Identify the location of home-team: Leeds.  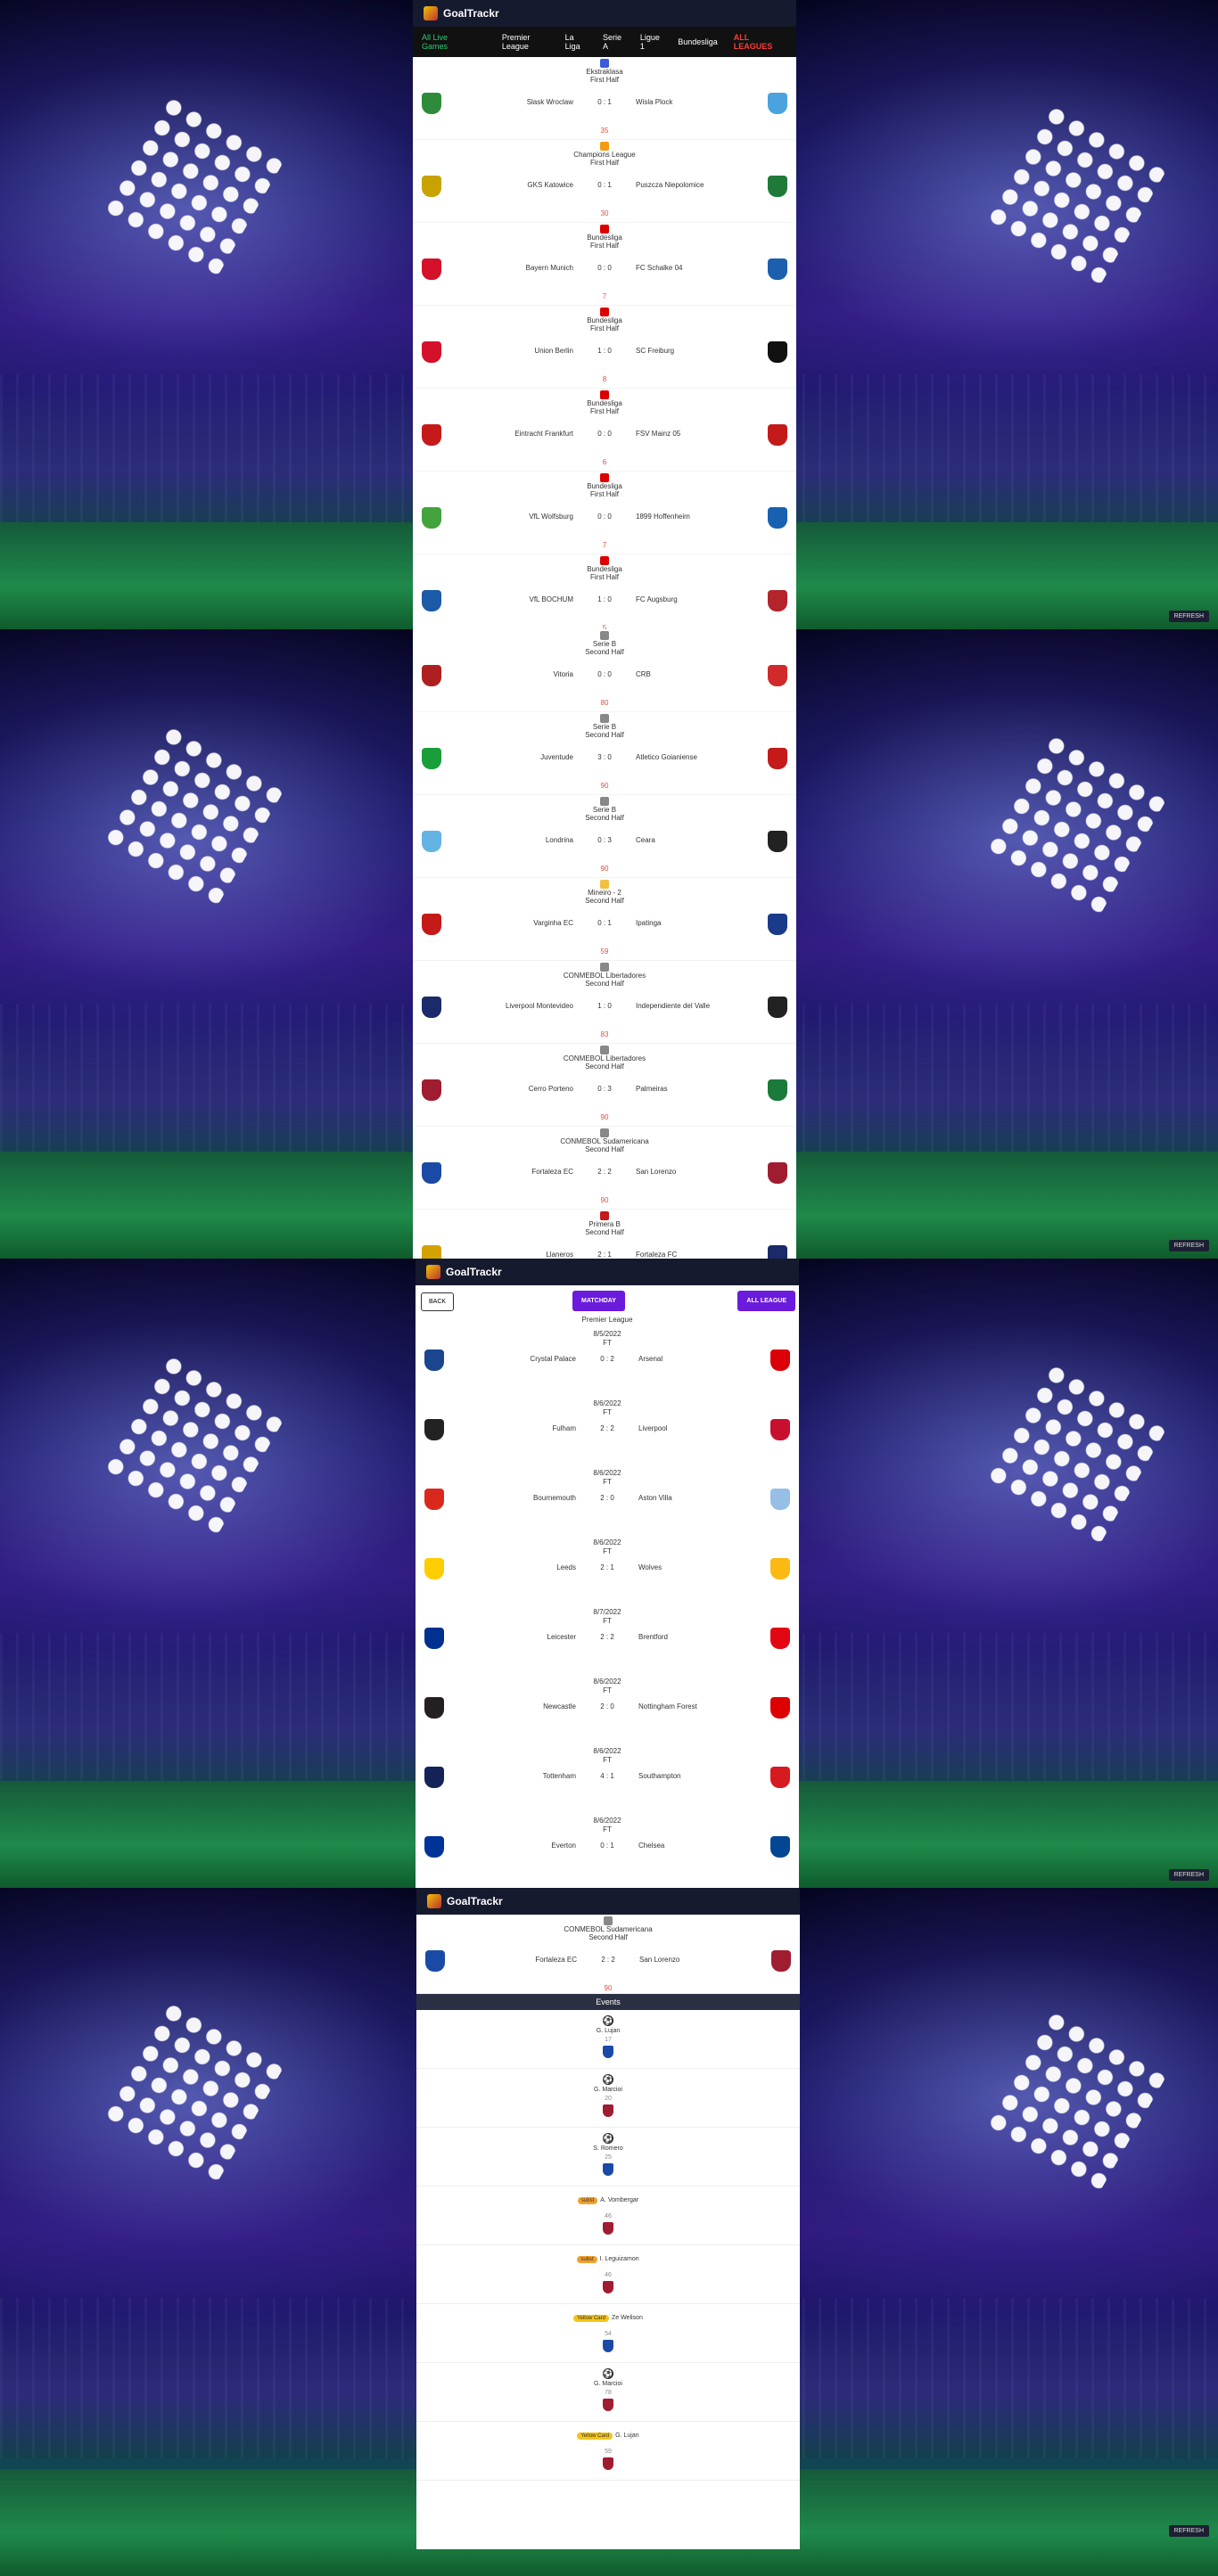
(566, 1567).